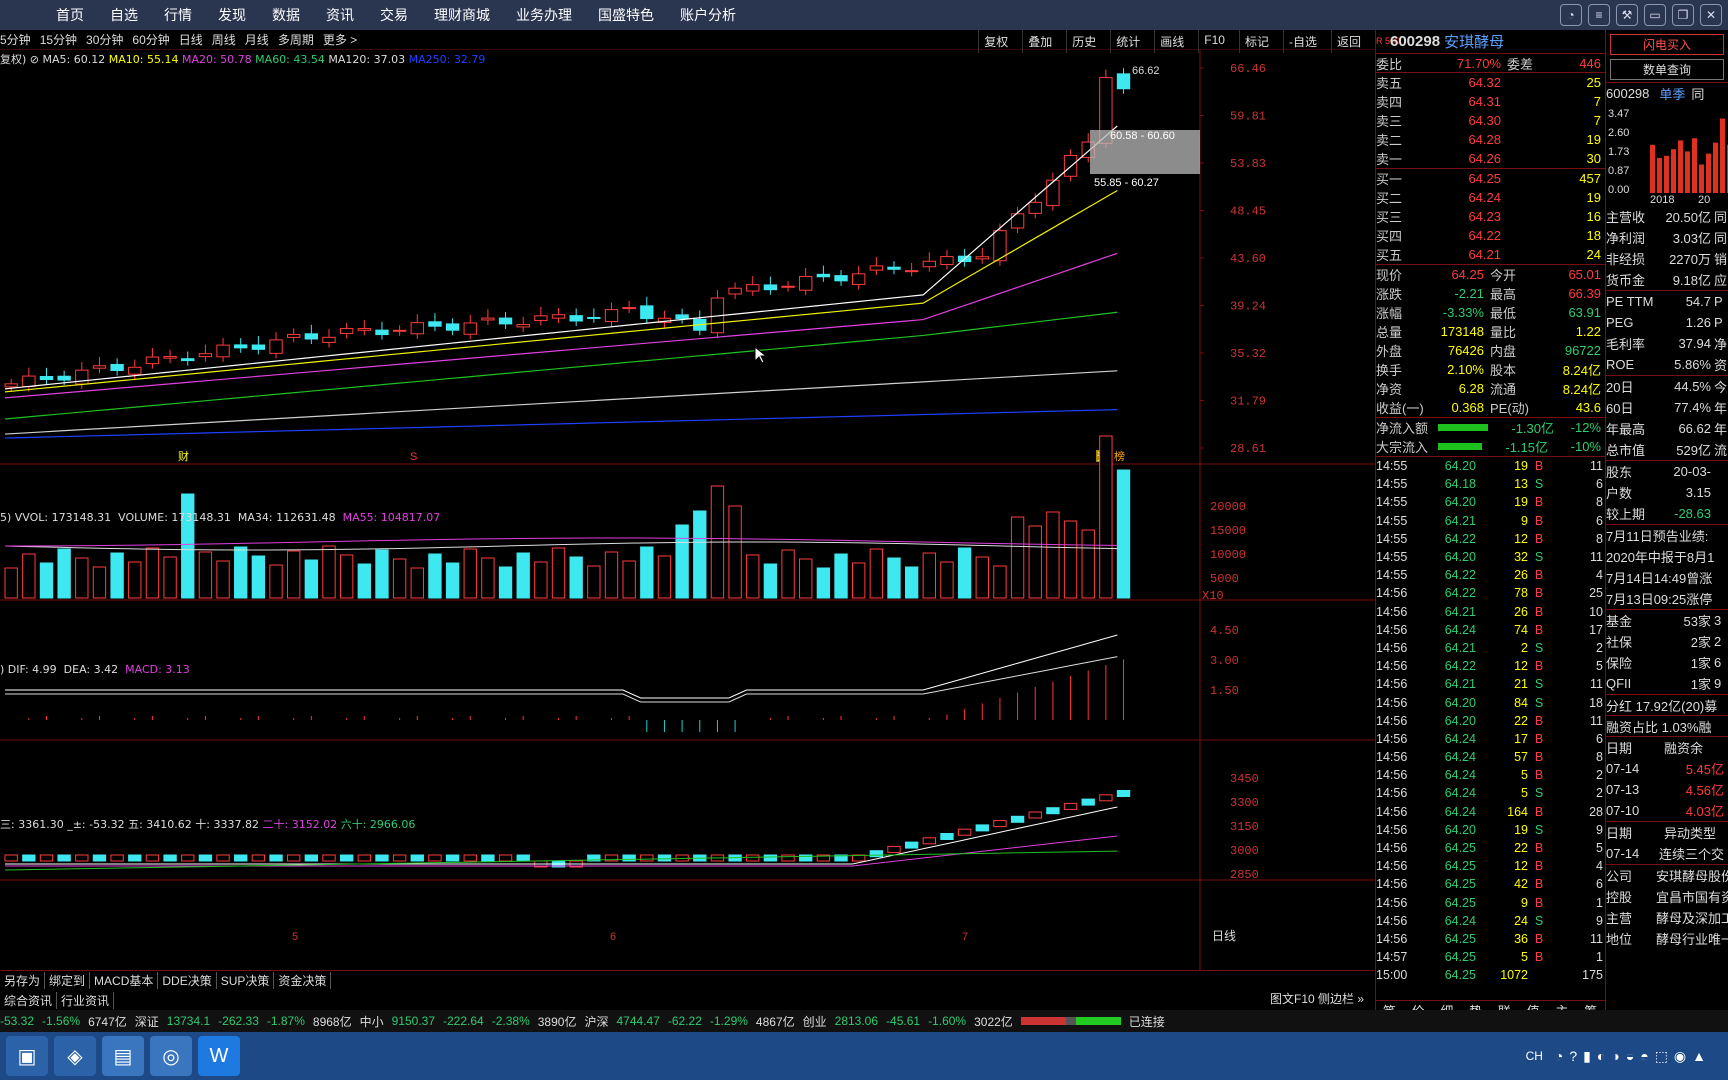 The height and width of the screenshot is (1080, 1728). I want to click on corp-label: 公司, so click(1619, 876).